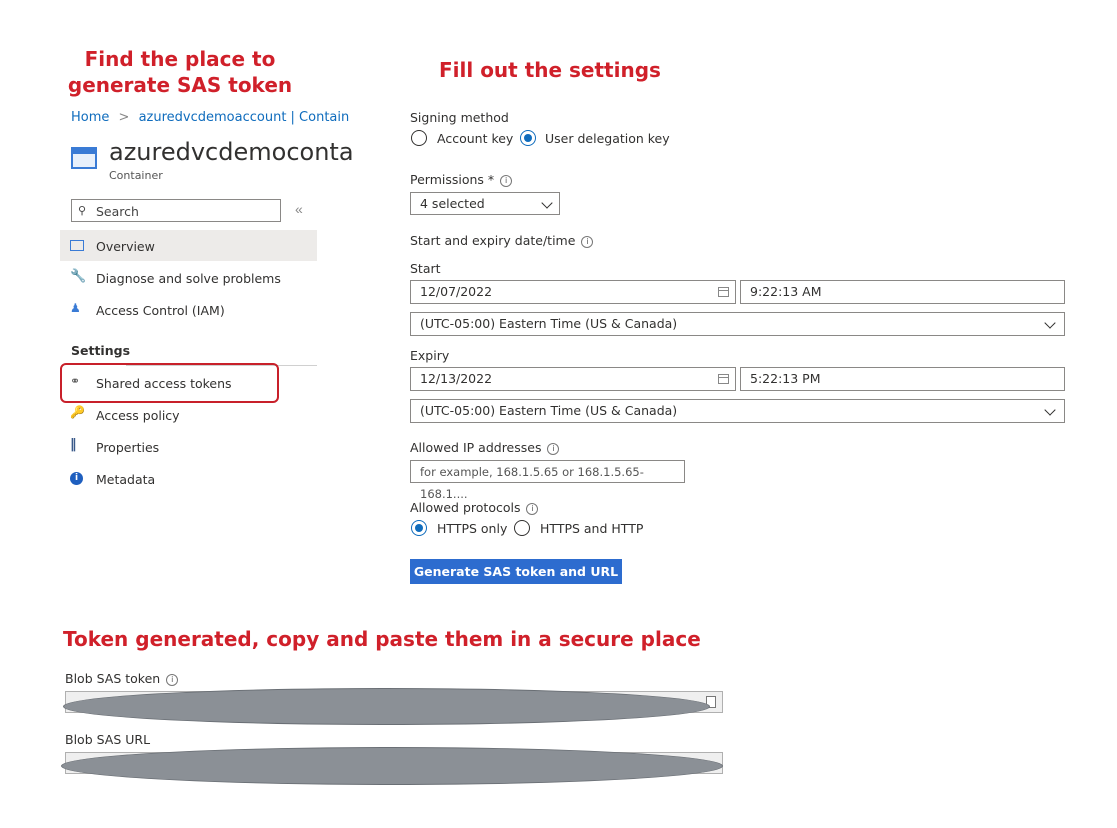 This screenshot has width=1117, height=828. Describe the element at coordinates (188, 245) in the screenshot. I see `sidebar-item-overview: Overview` at that location.